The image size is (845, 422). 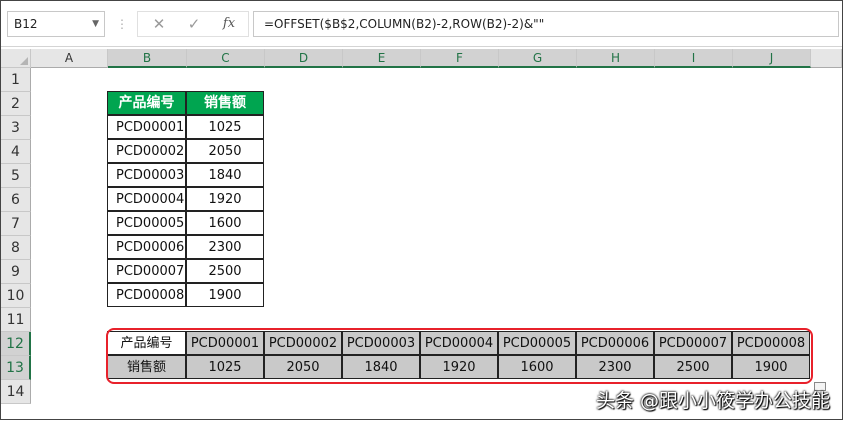 What do you see at coordinates (146, 247) in the screenshot?
I see `table-cell: PCD00006` at bounding box center [146, 247].